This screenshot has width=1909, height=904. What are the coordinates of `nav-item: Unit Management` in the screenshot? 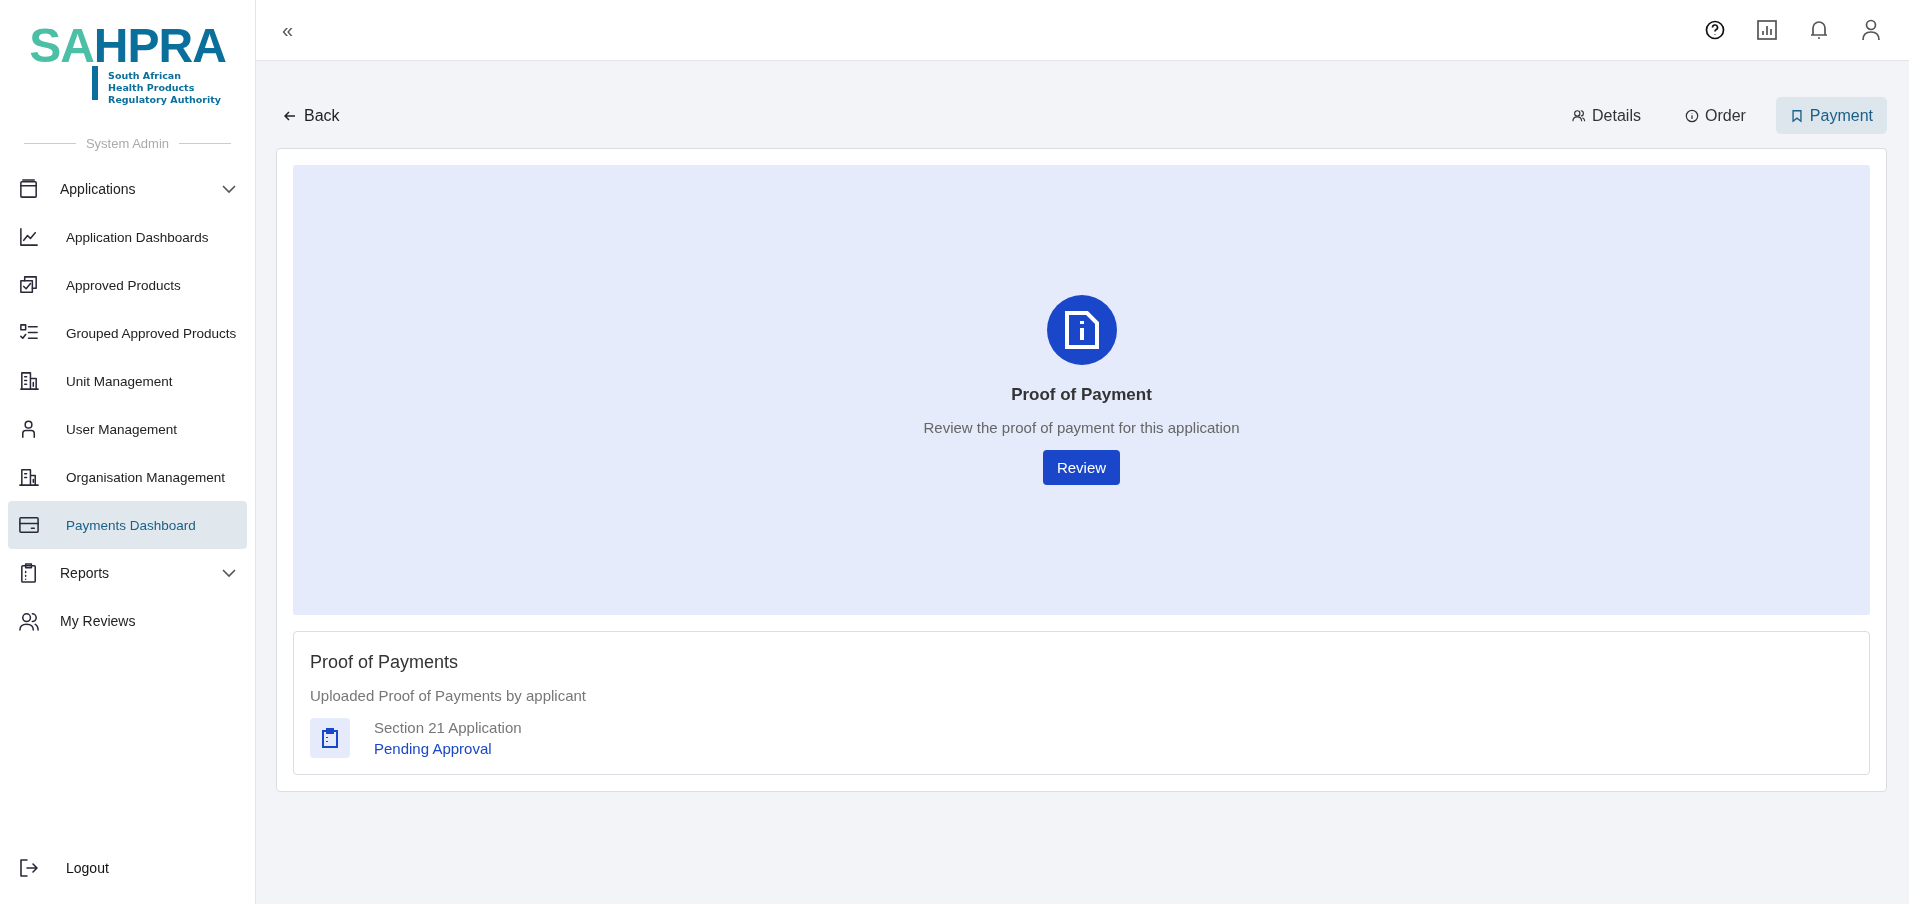 It's located at (127, 381).